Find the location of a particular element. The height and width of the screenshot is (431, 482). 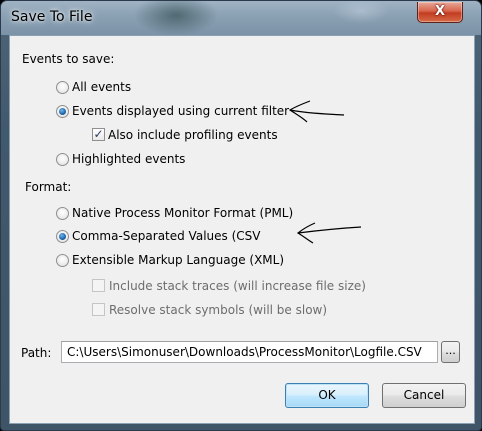

close-icon: X is located at coordinates (440, 11).